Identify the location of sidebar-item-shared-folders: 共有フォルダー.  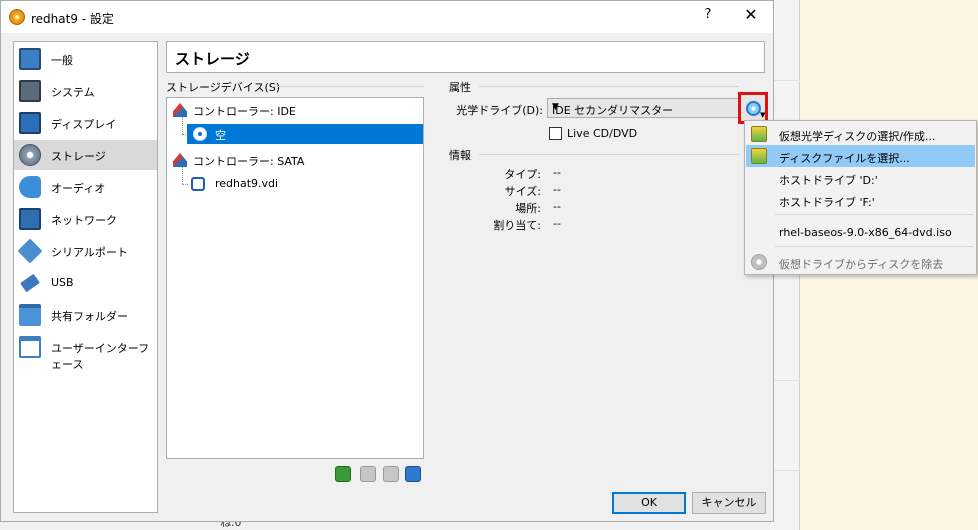
(85, 315).